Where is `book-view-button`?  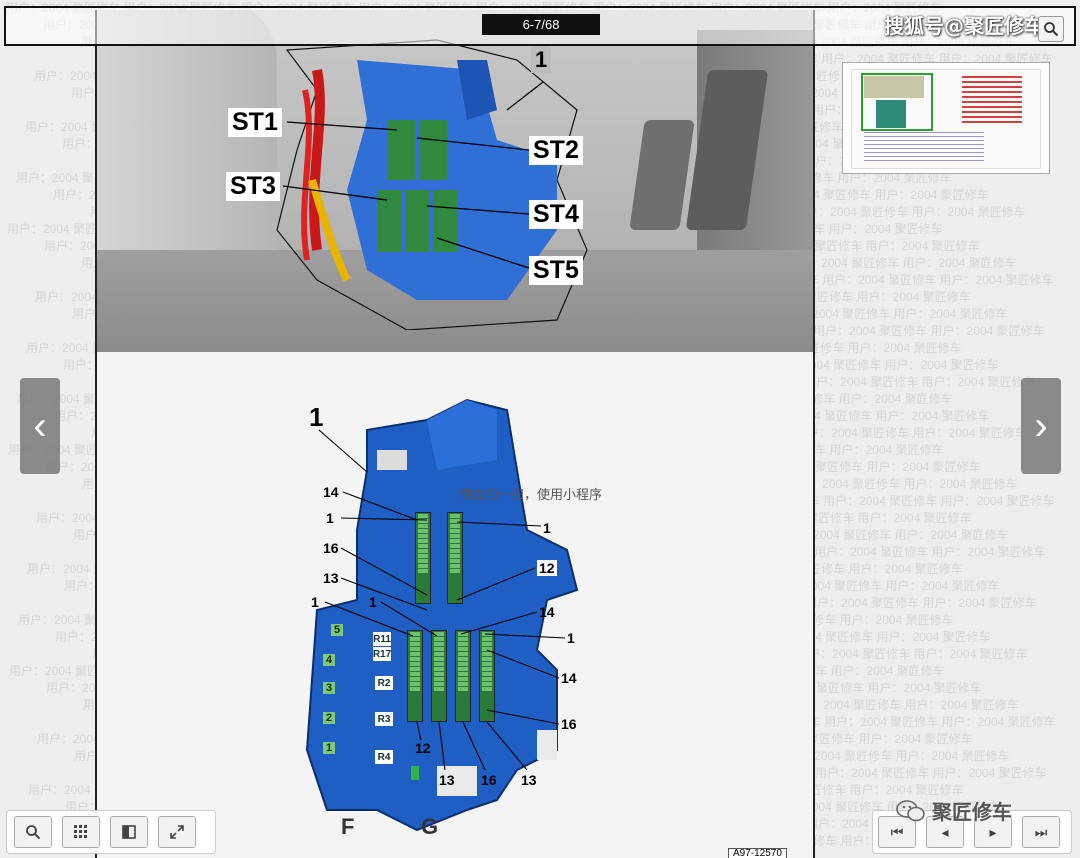
book-view-button is located at coordinates (129, 832).